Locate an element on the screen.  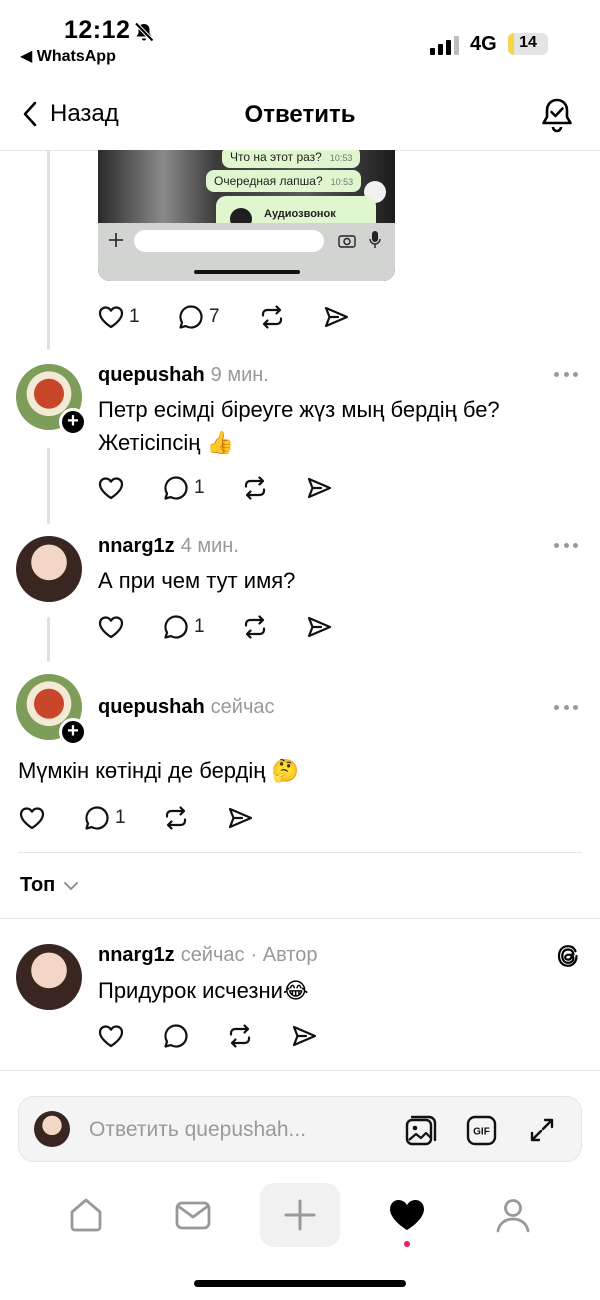
reply-text: Придурок исчезни😂 is located at coordinates (203, 990).